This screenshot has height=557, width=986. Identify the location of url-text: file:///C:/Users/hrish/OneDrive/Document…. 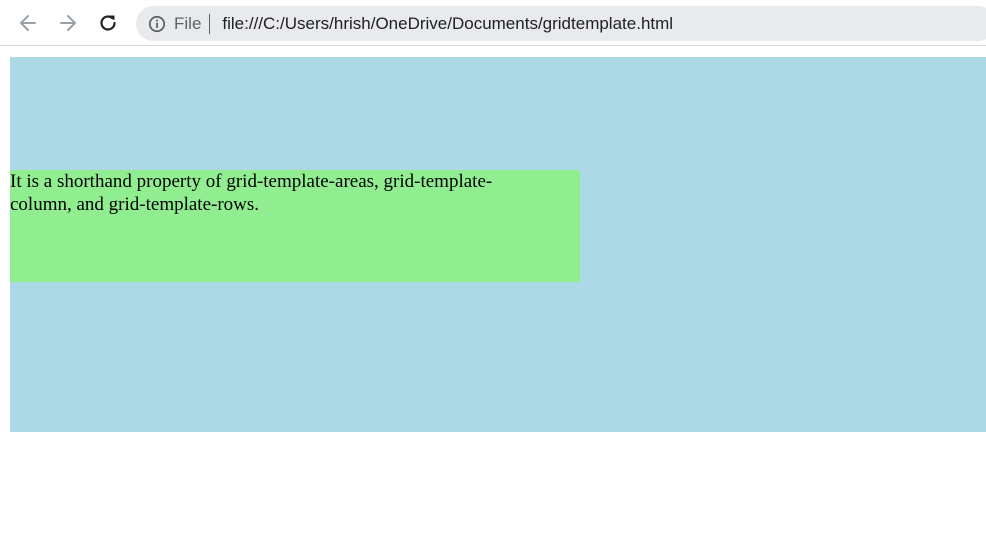
(447, 24).